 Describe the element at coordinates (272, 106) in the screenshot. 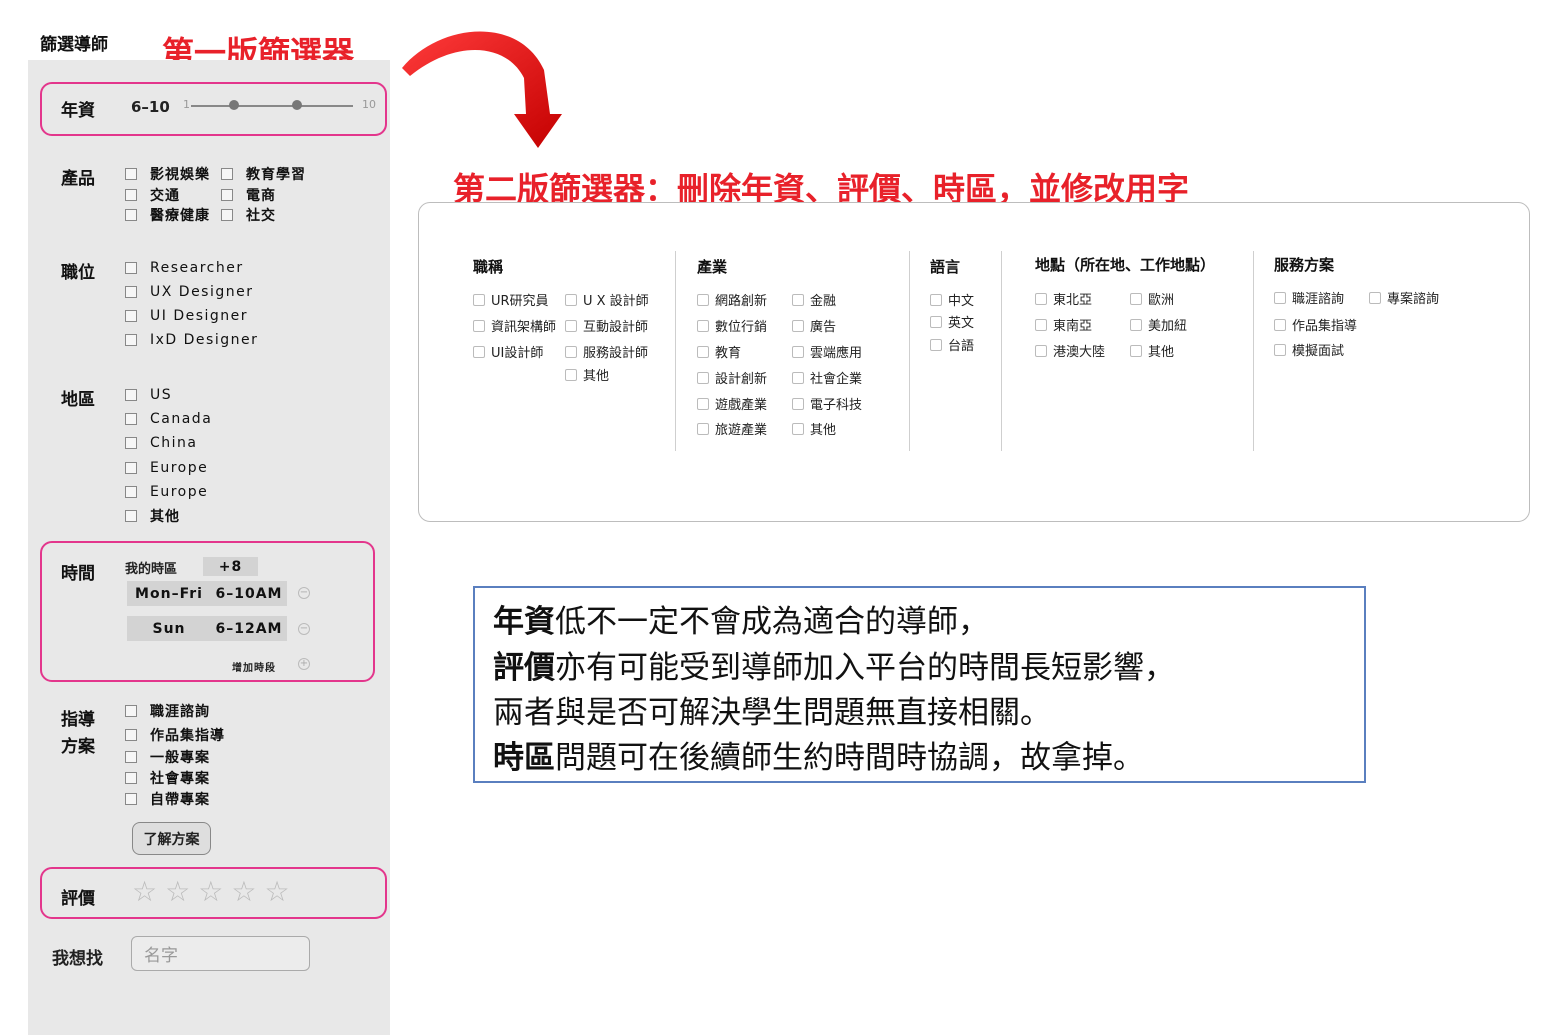

I see `seniority-slider` at that location.